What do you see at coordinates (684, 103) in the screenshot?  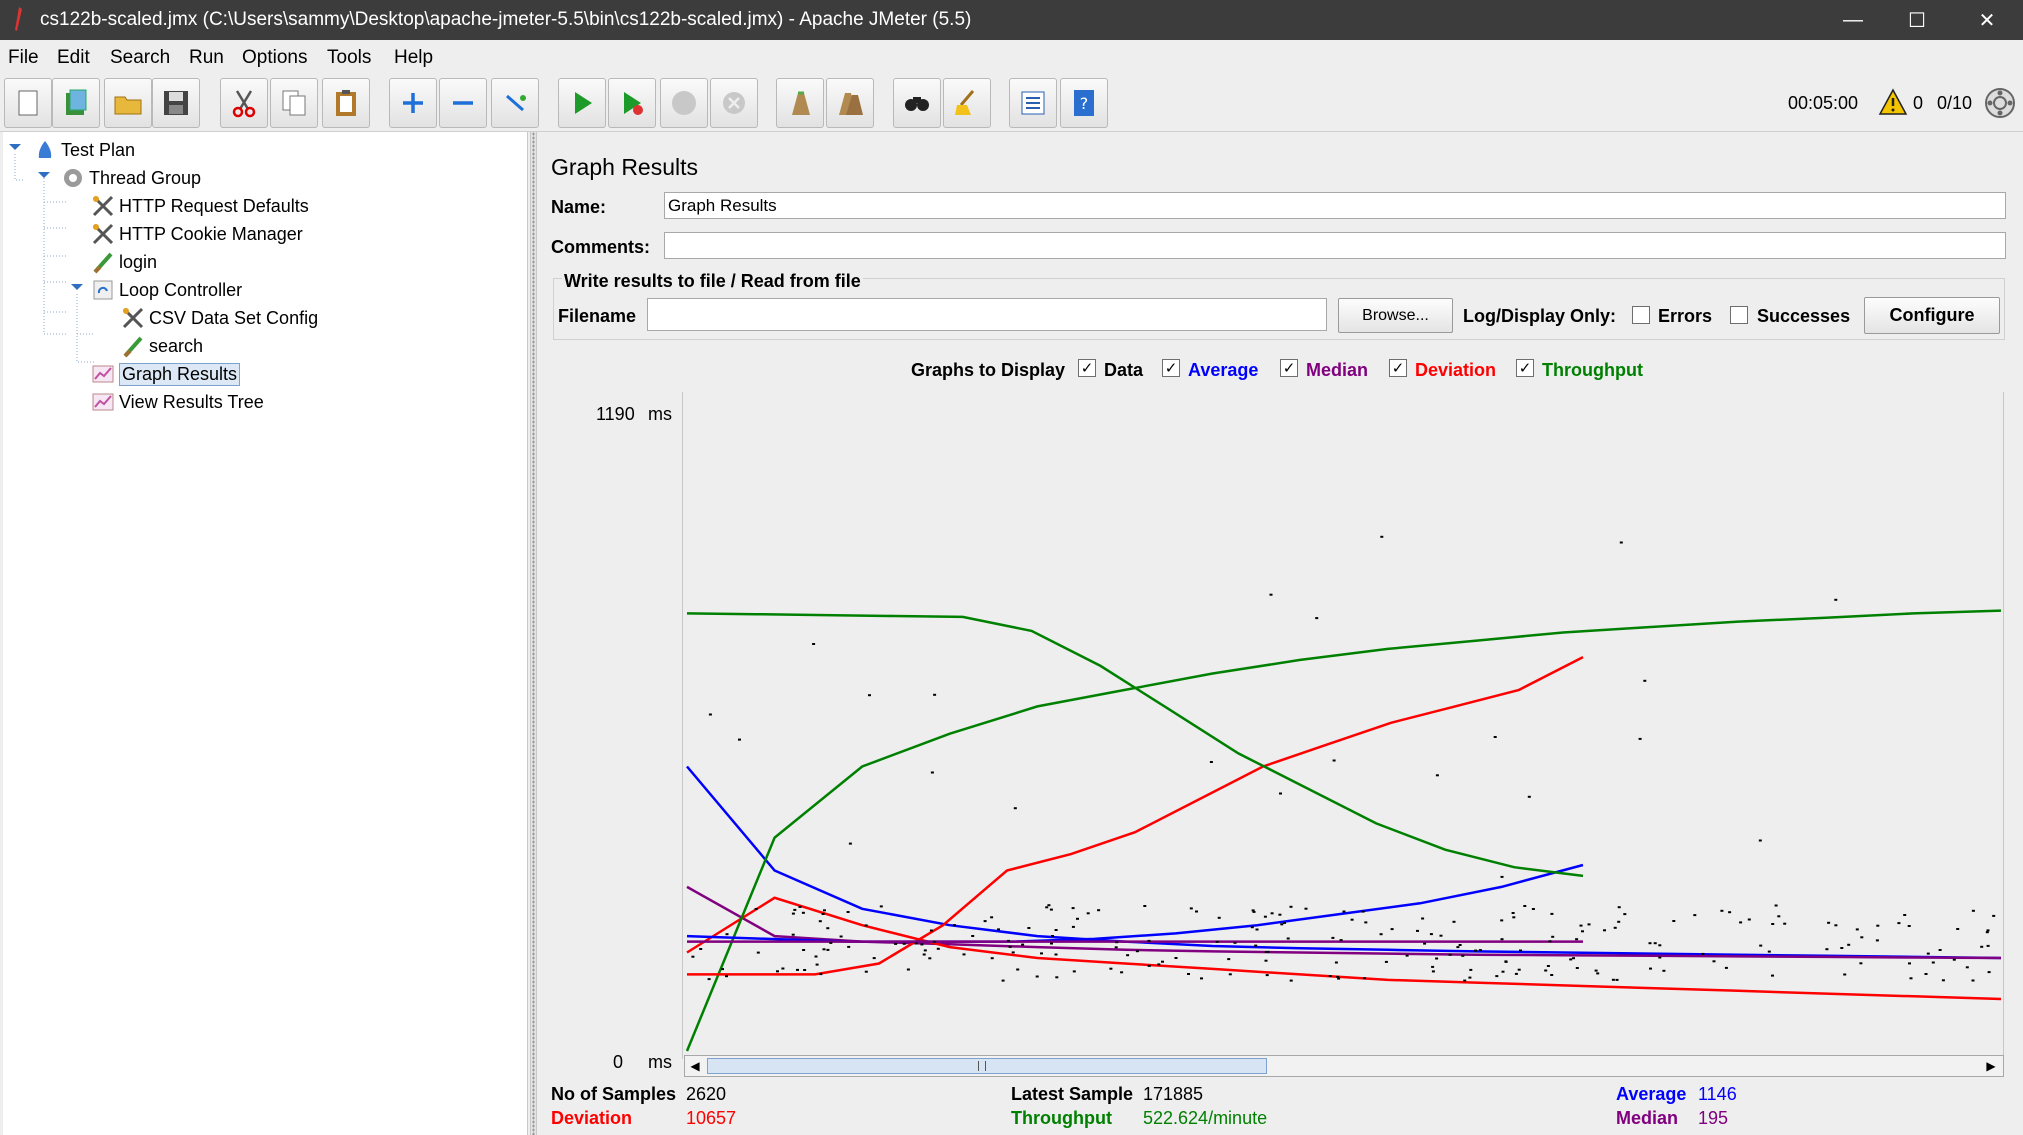 I see `stop-button` at bounding box center [684, 103].